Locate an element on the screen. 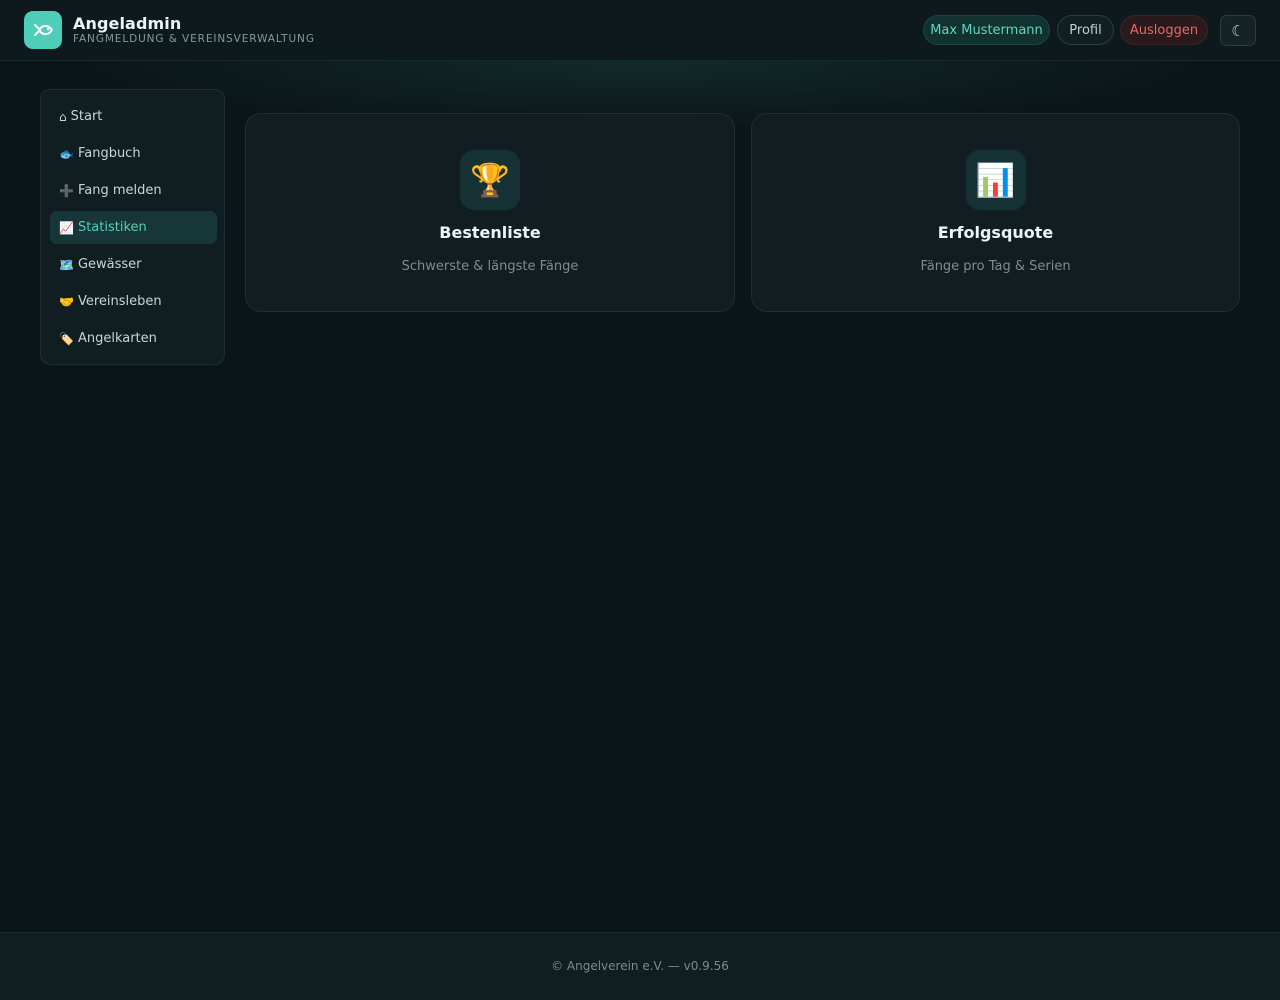 This screenshot has width=1280, height=1000. fish-icon is located at coordinates (43, 30).